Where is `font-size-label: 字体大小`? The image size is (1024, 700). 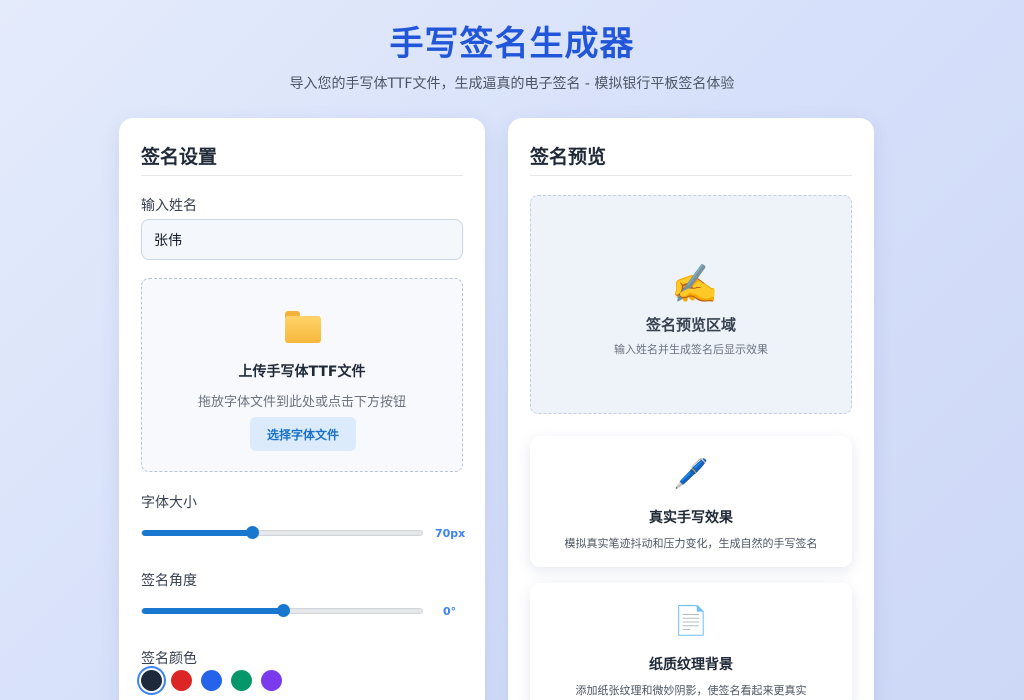
font-size-label: 字体大小 is located at coordinates (169, 503).